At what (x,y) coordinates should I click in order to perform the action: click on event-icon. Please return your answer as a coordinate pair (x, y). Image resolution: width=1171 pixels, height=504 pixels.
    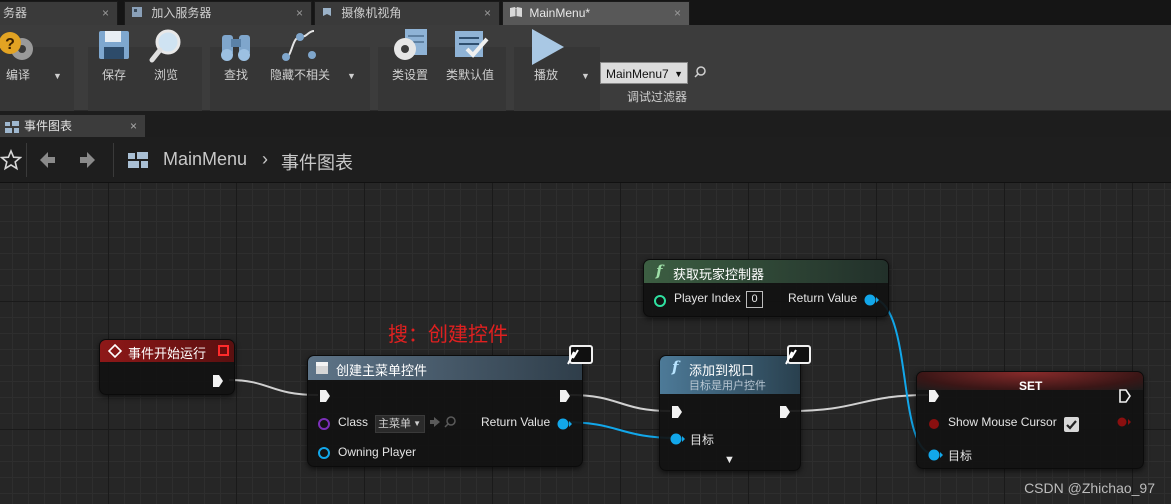
    Looking at the image, I should click on (115, 352).